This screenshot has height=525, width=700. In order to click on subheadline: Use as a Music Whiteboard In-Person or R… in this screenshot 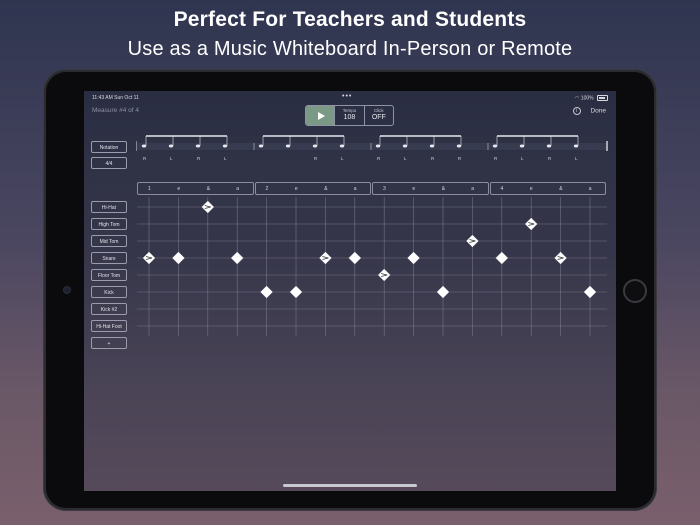, I will do `click(350, 49)`.